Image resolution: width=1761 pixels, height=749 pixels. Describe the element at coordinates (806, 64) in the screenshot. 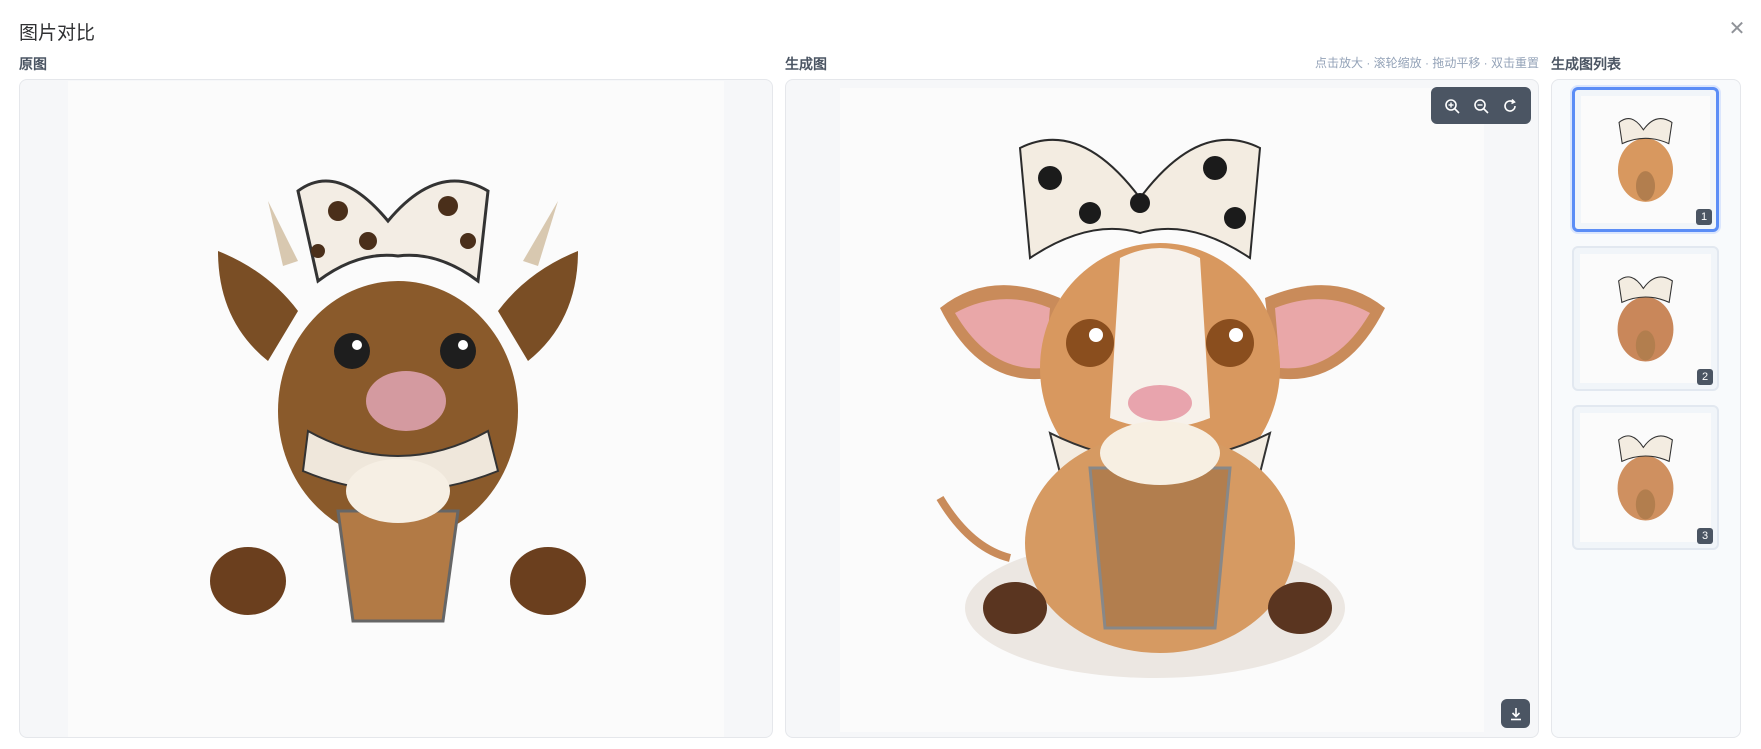

I see `generated-label: 生成图` at that location.